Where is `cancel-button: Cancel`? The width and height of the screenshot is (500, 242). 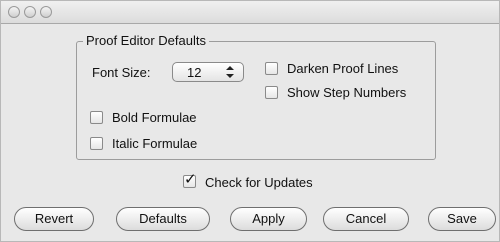 cancel-button: Cancel is located at coordinates (366, 219).